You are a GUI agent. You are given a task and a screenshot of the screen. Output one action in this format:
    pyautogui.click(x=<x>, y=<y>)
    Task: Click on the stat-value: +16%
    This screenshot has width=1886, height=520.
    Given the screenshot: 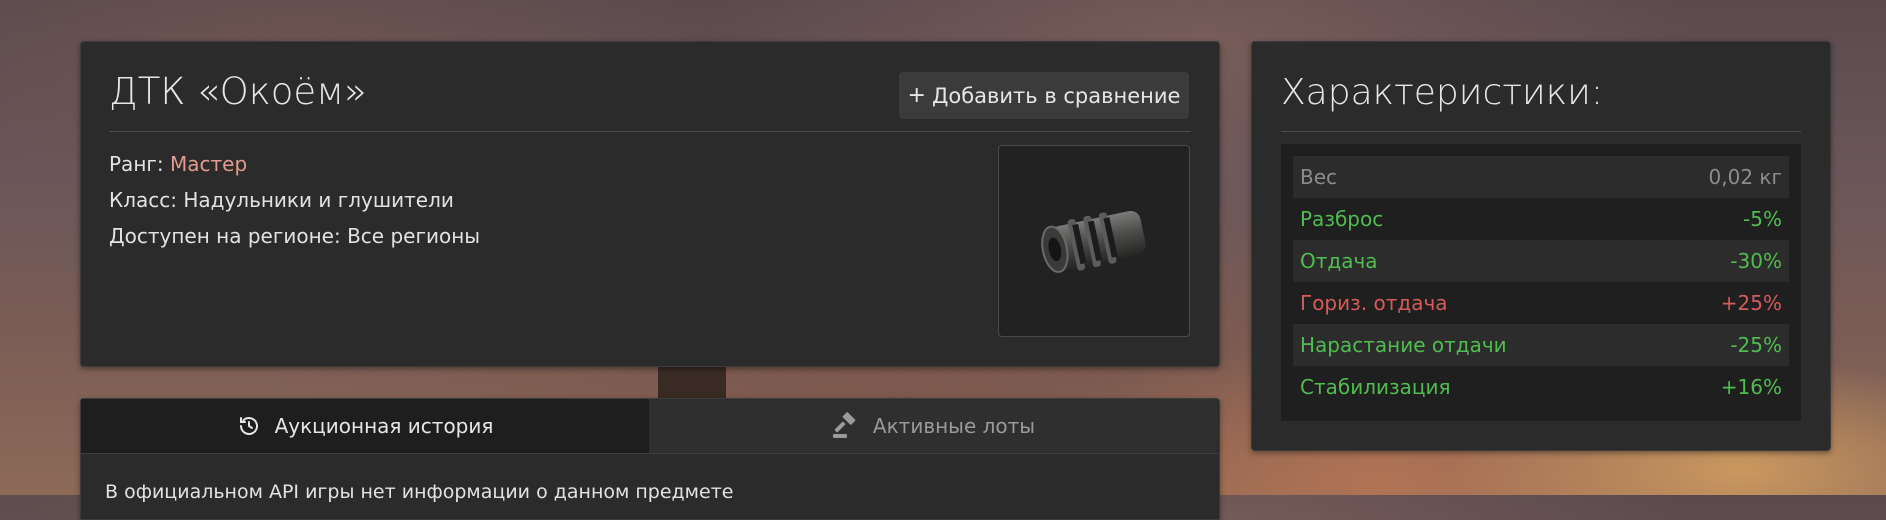 What is the action you would take?
    pyautogui.click(x=1751, y=387)
    